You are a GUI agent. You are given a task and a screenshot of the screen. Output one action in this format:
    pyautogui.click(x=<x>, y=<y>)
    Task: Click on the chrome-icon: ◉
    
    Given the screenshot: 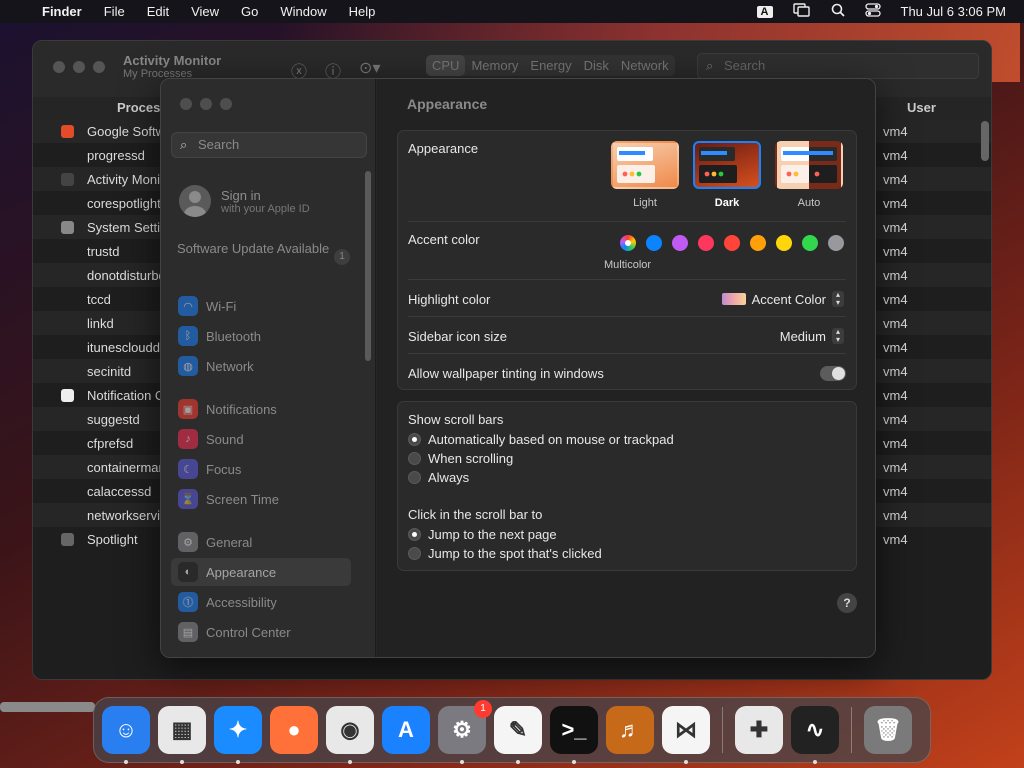 What is the action you would take?
    pyautogui.click(x=350, y=735)
    